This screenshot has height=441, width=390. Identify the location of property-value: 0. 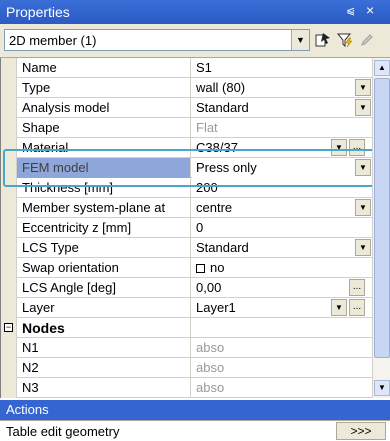
(282, 228).